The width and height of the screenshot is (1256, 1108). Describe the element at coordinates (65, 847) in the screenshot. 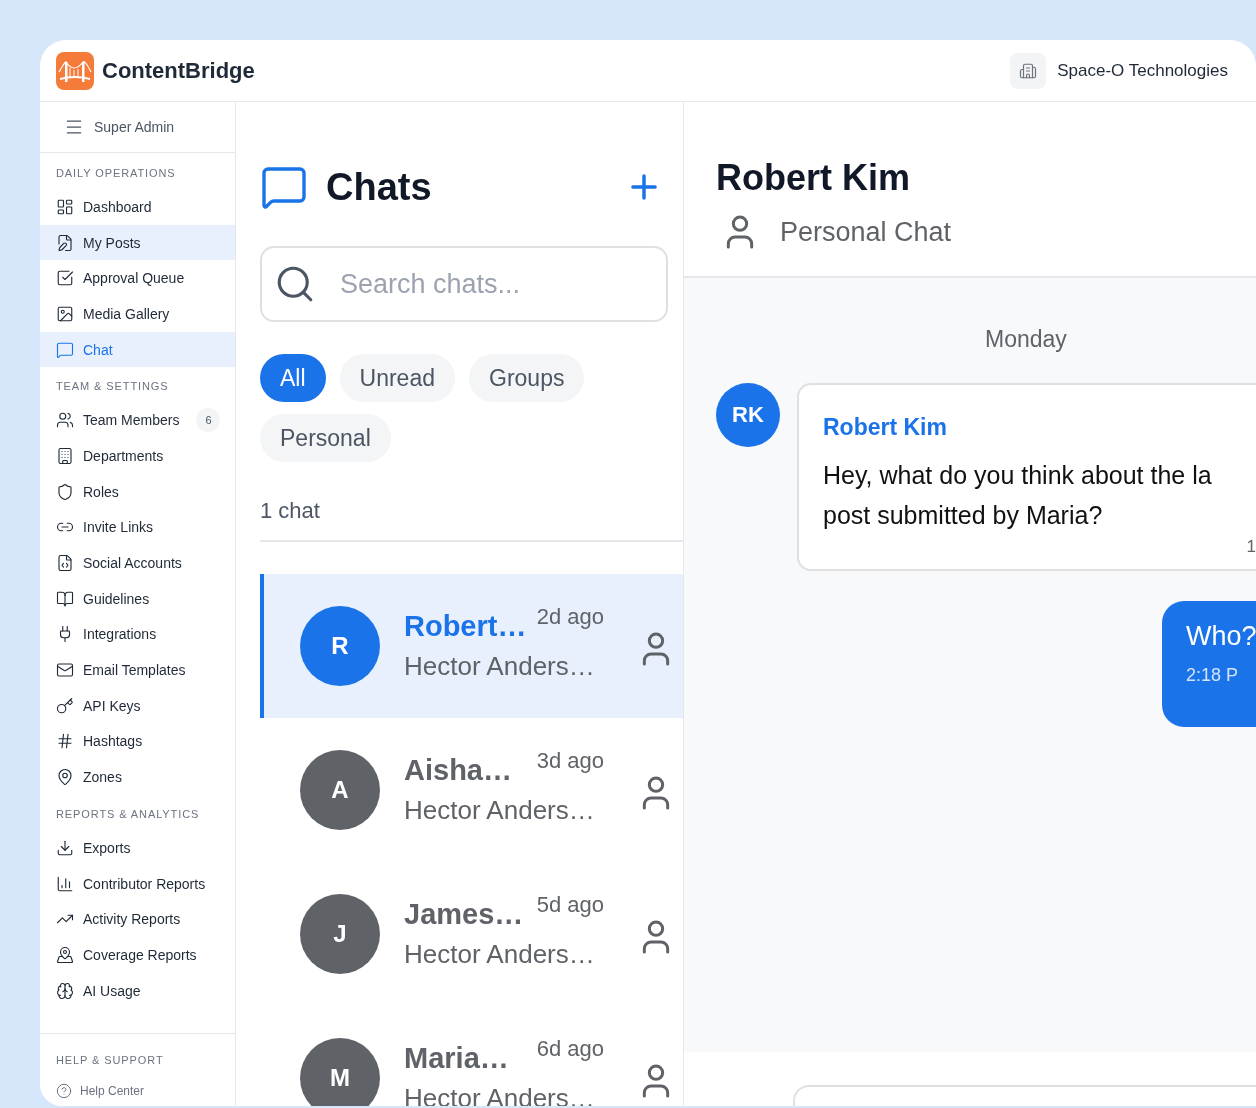

I see `download-icon` at that location.